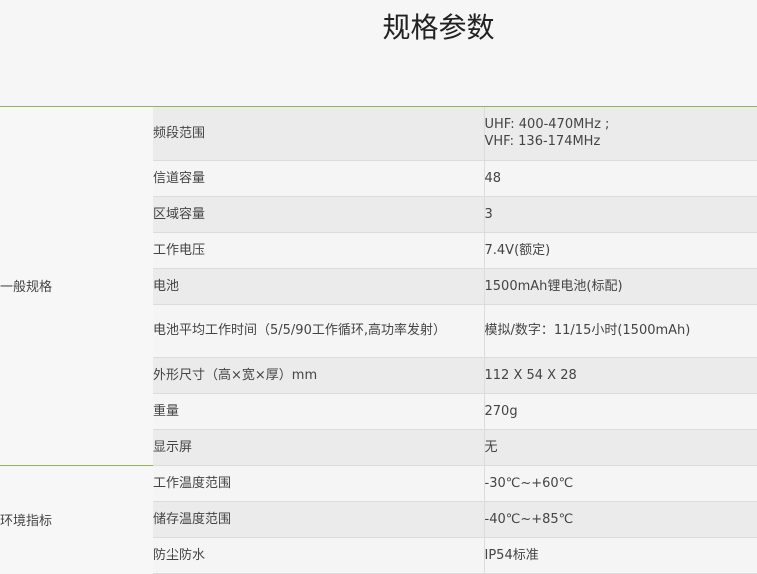  Describe the element at coordinates (378, 28) in the screenshot. I see `page-title: 规格参数` at that location.